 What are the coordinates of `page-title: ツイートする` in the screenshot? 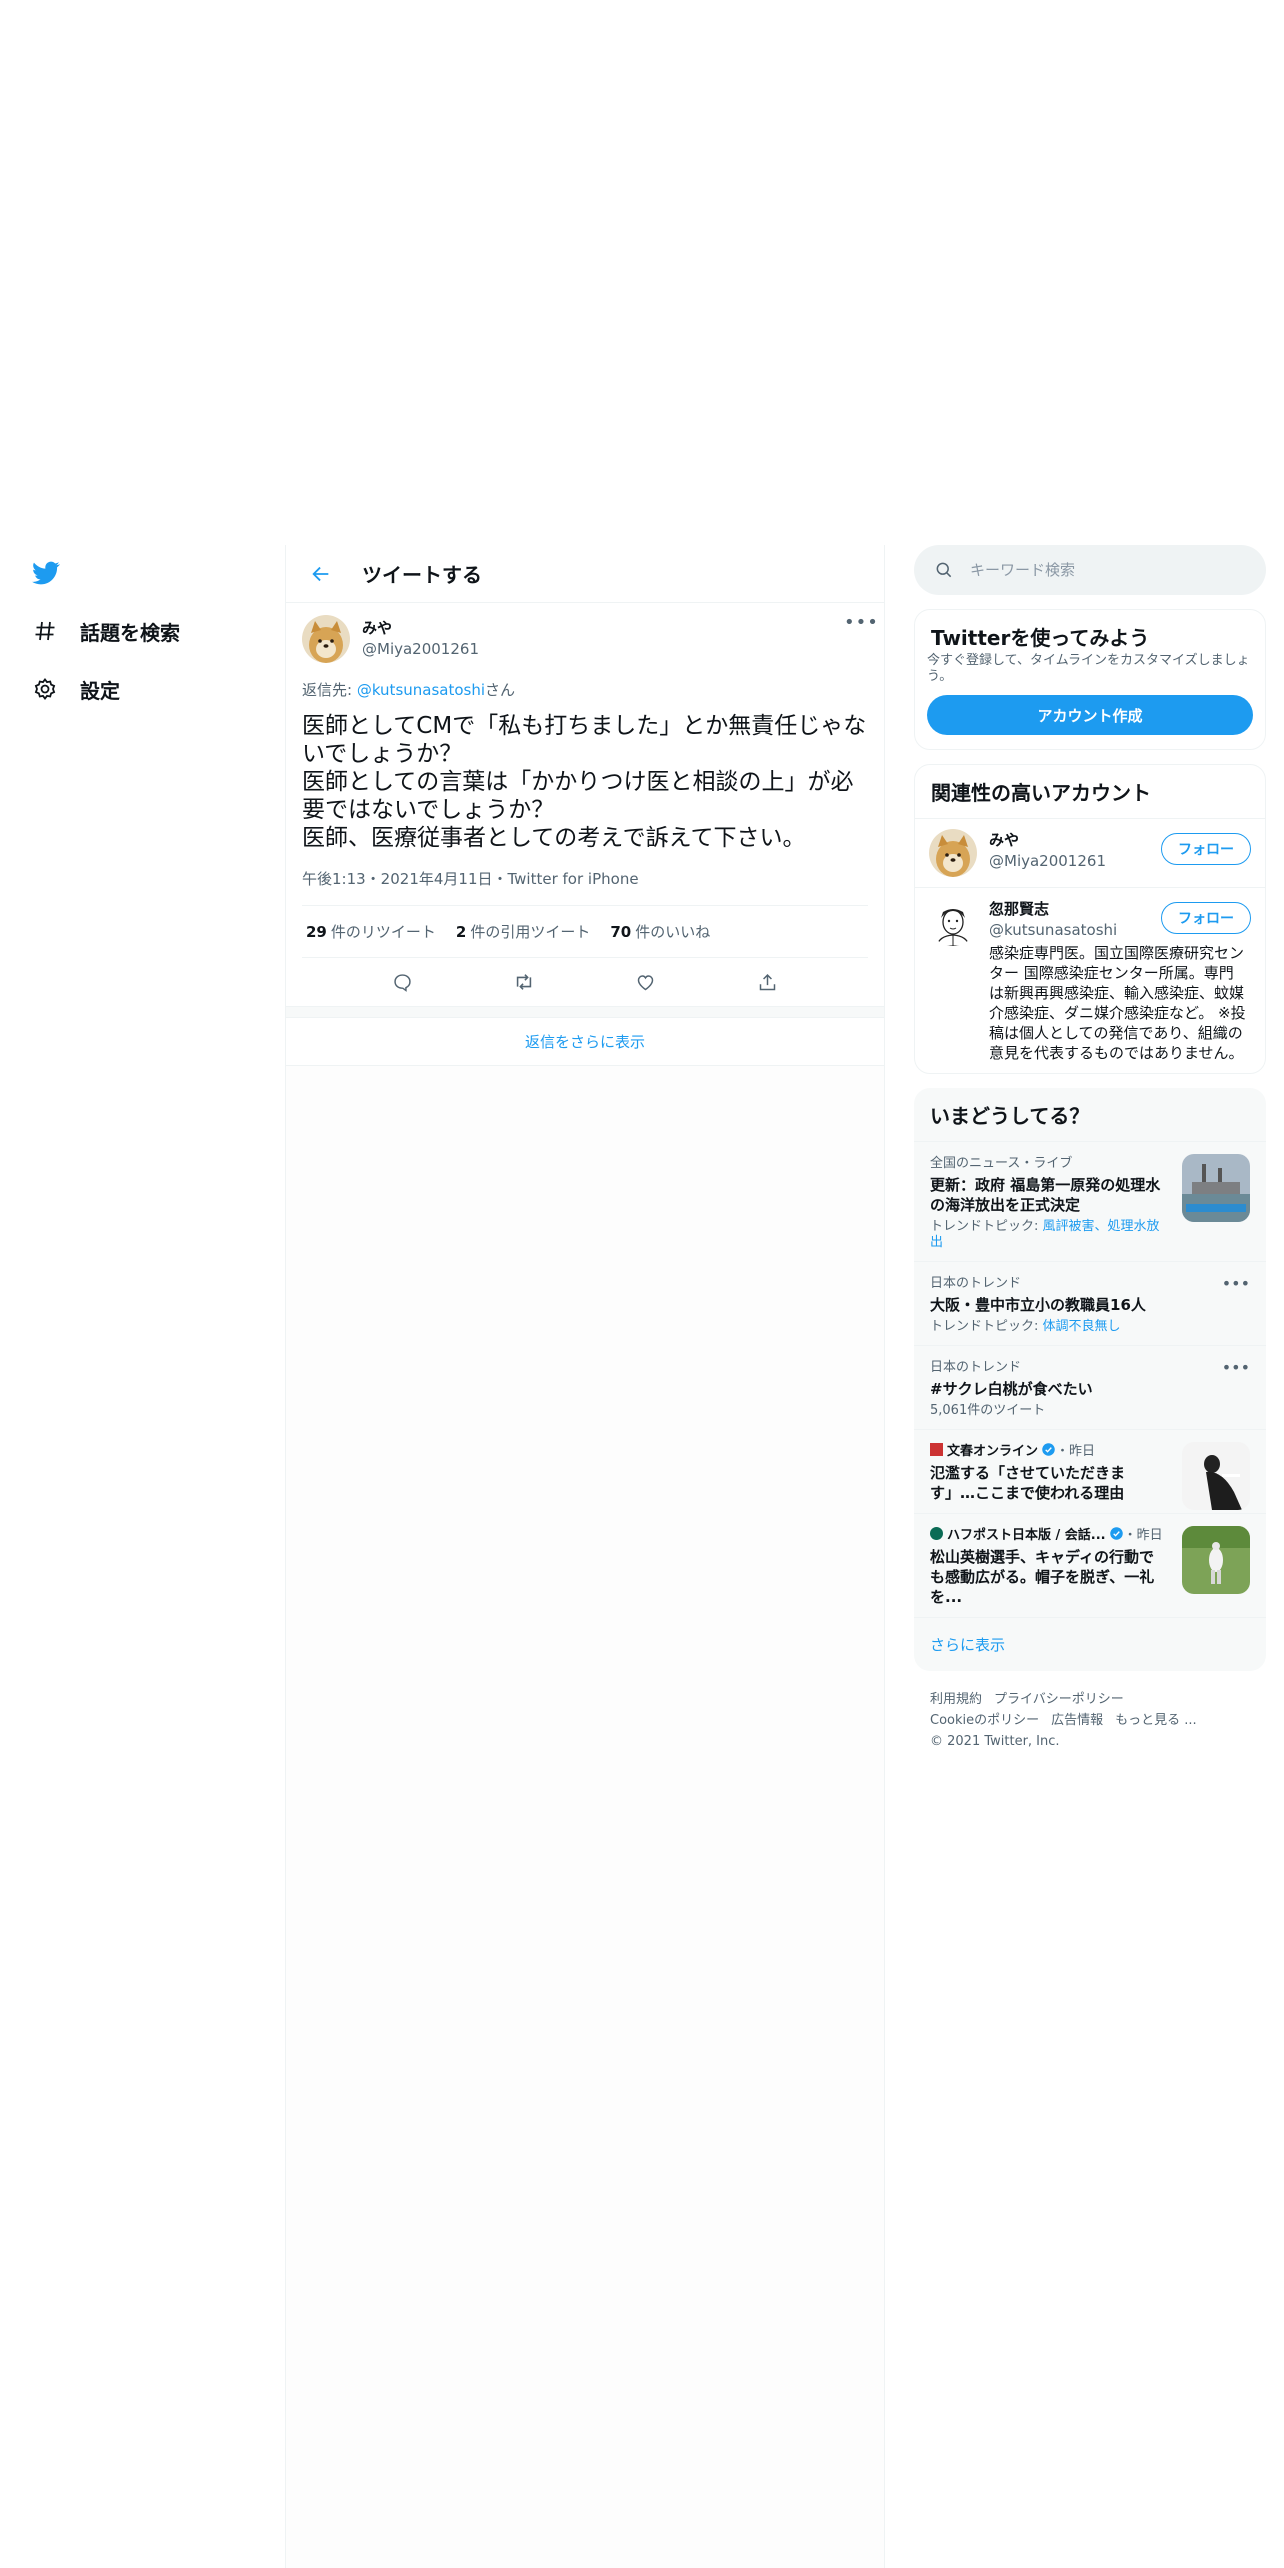 It's located at (422, 575).